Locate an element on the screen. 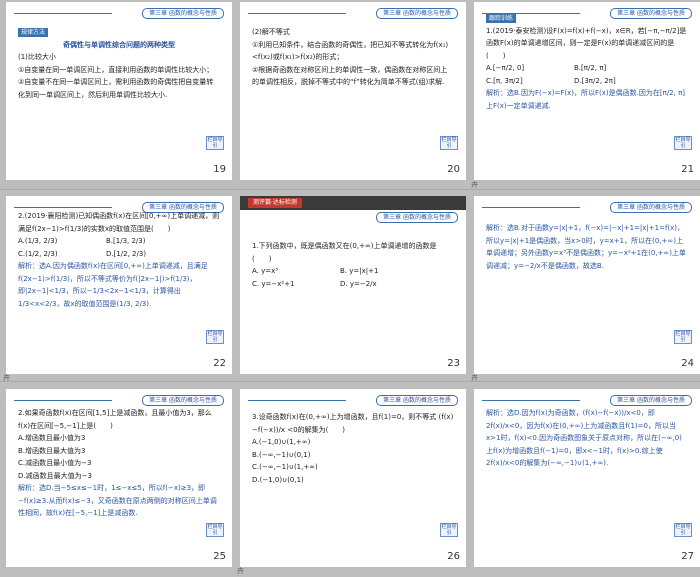 The width and height of the screenshot is (700, 577). page-number: 22 is located at coordinates (219, 363).